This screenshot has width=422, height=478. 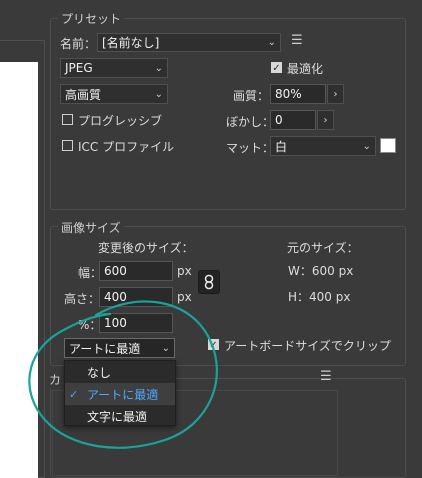 I want to click on percent-label: %：, so click(x=90, y=325).